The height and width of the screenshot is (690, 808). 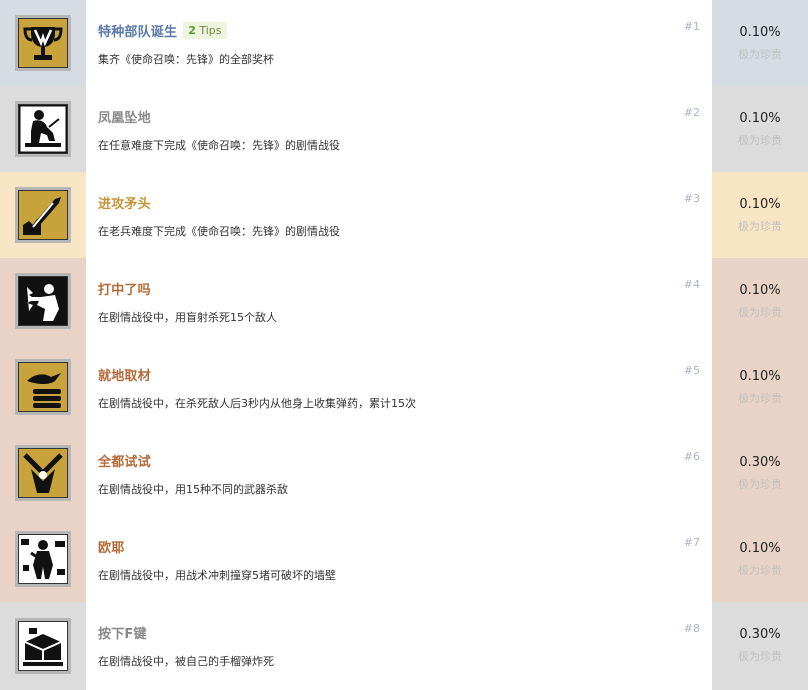 I want to click on trophy-icon, so click(x=43, y=43).